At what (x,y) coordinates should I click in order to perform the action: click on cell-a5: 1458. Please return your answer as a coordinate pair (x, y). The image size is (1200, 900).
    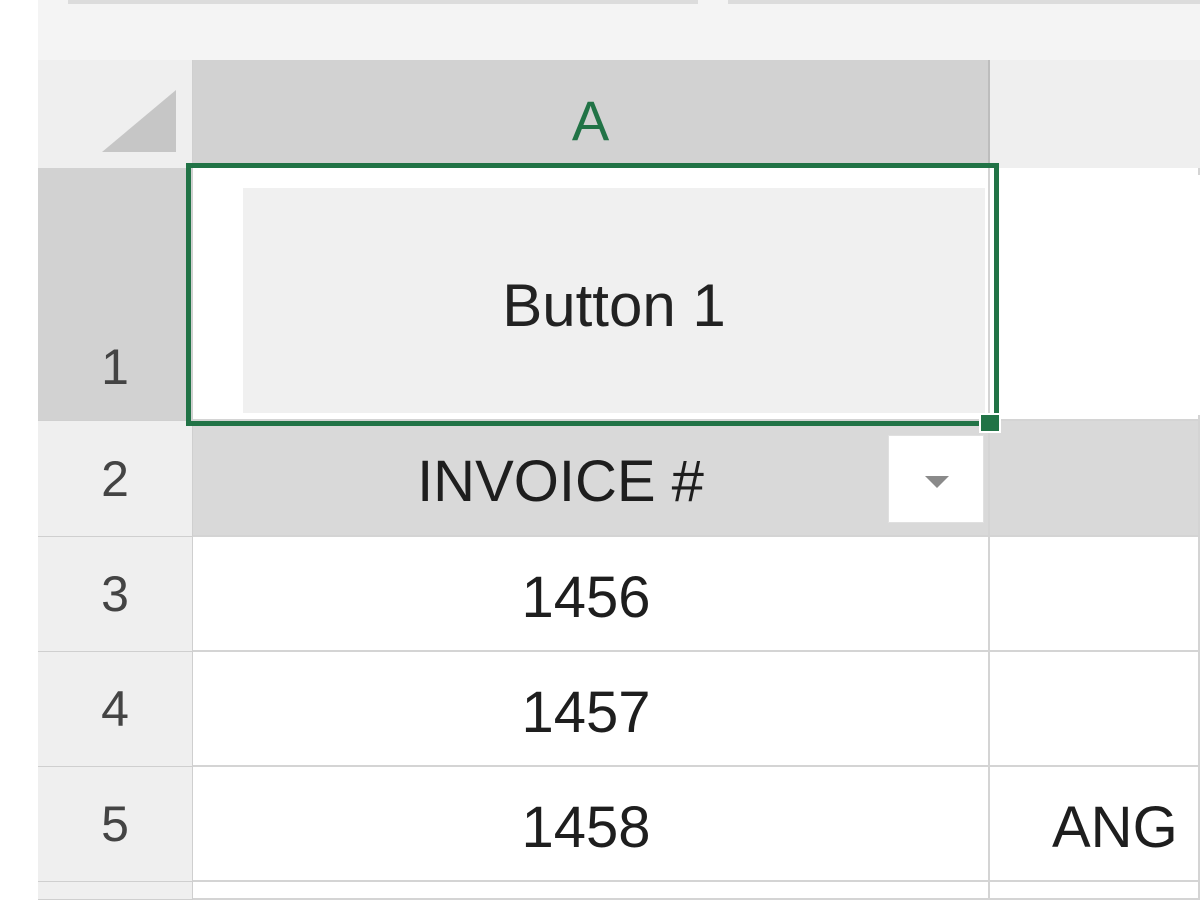
    Looking at the image, I should click on (591, 824).